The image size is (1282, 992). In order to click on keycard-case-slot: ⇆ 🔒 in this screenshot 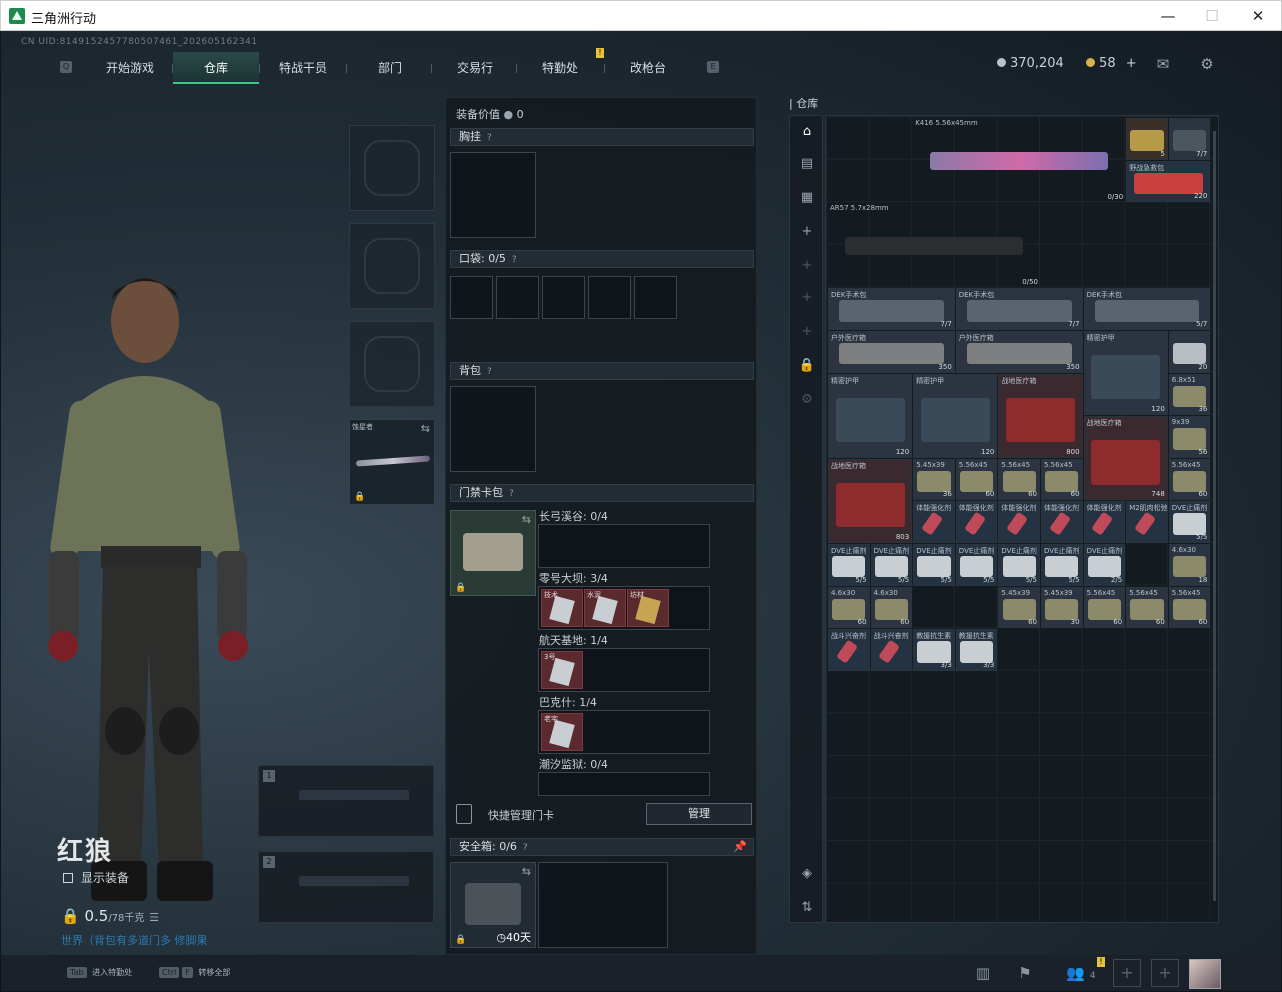, I will do `click(493, 553)`.